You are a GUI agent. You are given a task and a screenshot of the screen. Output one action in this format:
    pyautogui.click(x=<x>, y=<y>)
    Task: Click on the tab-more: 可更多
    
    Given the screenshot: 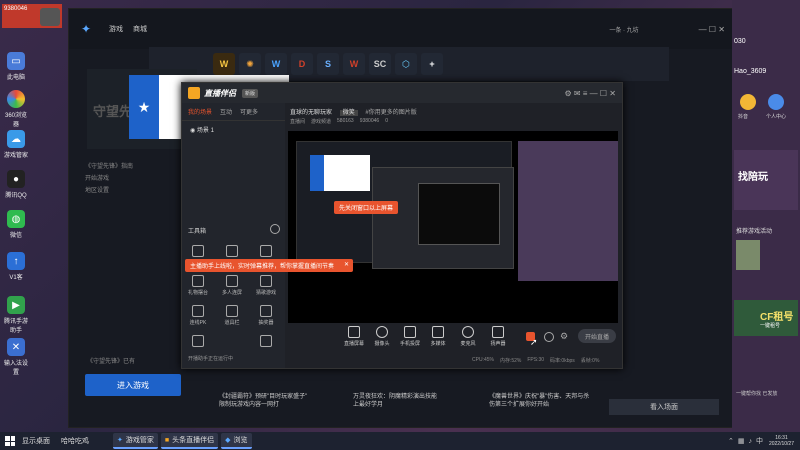 What is the action you would take?
    pyautogui.click(x=249, y=111)
    